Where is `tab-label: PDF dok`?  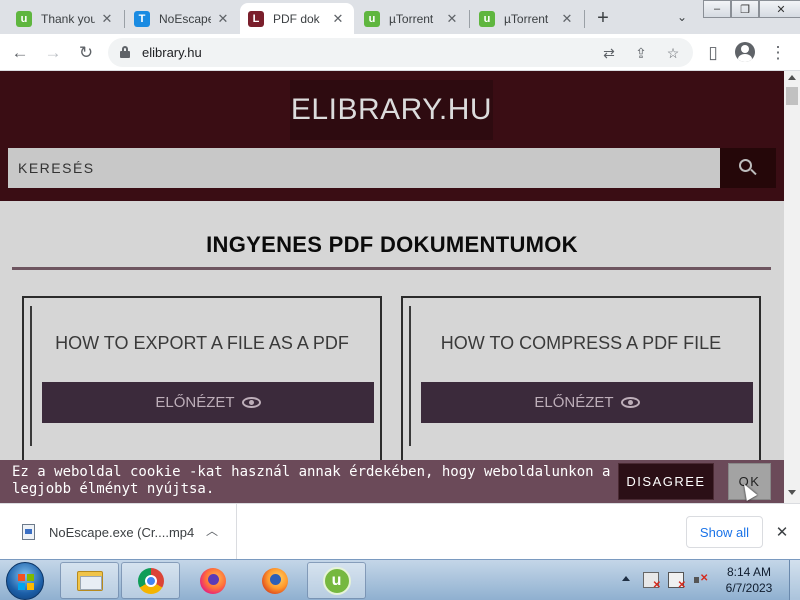 tab-label: PDF dok is located at coordinates (296, 18).